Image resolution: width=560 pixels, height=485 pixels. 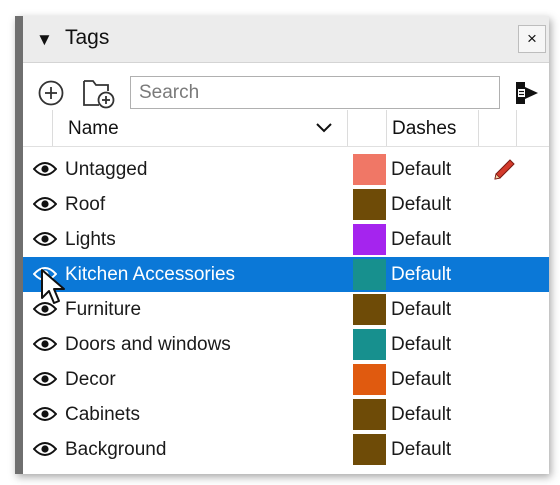 What do you see at coordinates (286, 414) in the screenshot?
I see `tag-row: Cabinets Default` at bounding box center [286, 414].